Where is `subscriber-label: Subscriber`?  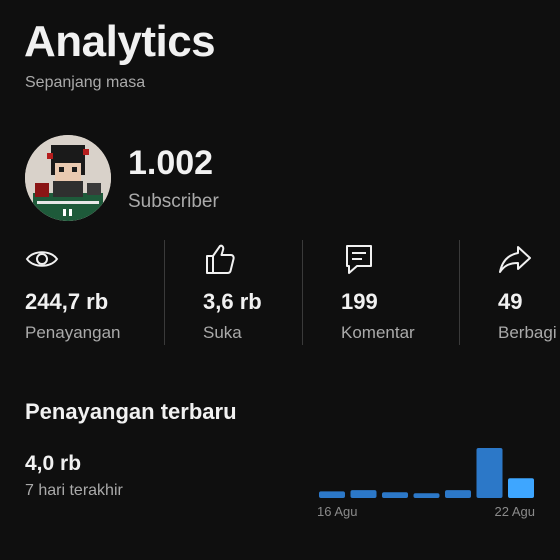 subscriber-label: Subscriber is located at coordinates (173, 201).